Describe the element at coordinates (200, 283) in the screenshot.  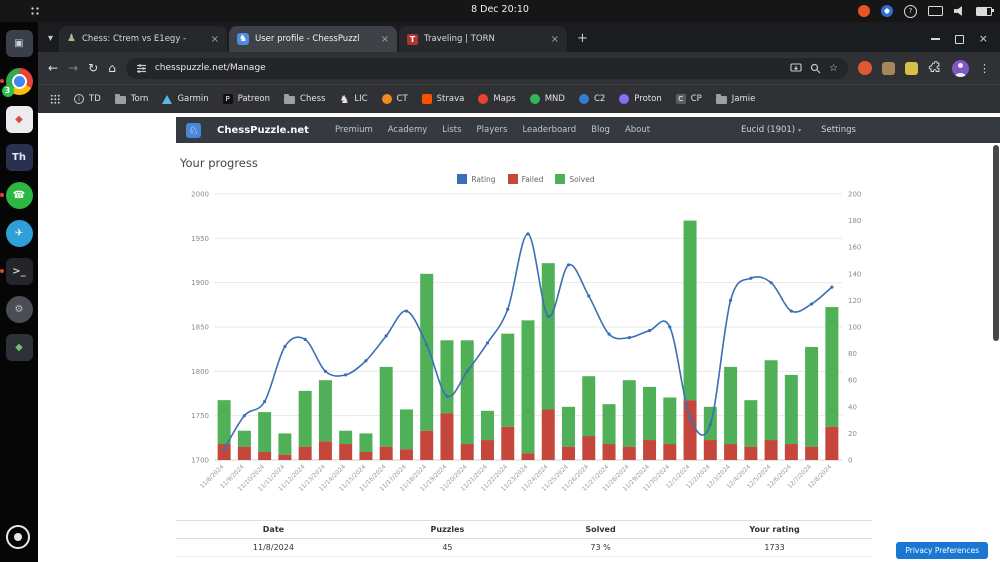
I see `svg-text: 1900` at that location.